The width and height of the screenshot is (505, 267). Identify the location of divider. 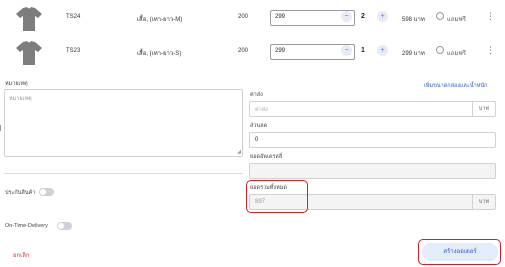
(123, 173).